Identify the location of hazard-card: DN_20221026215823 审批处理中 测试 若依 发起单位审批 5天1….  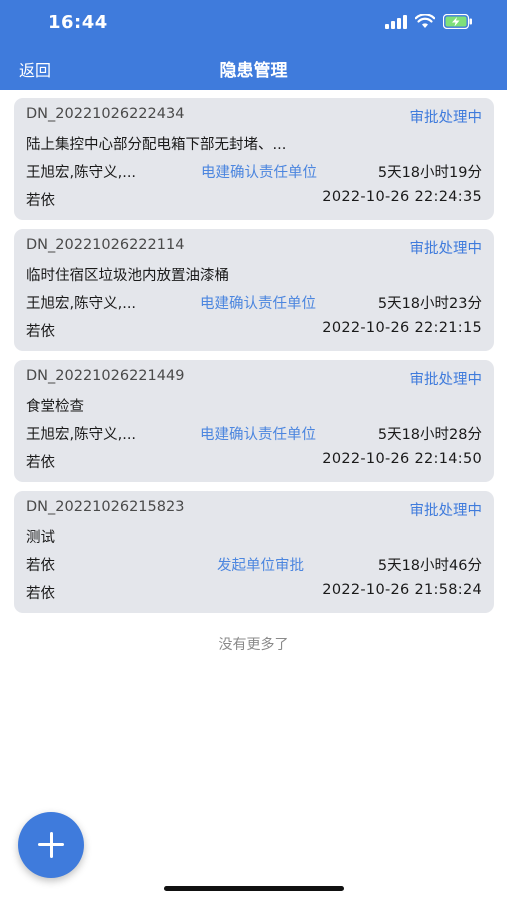
(254, 552).